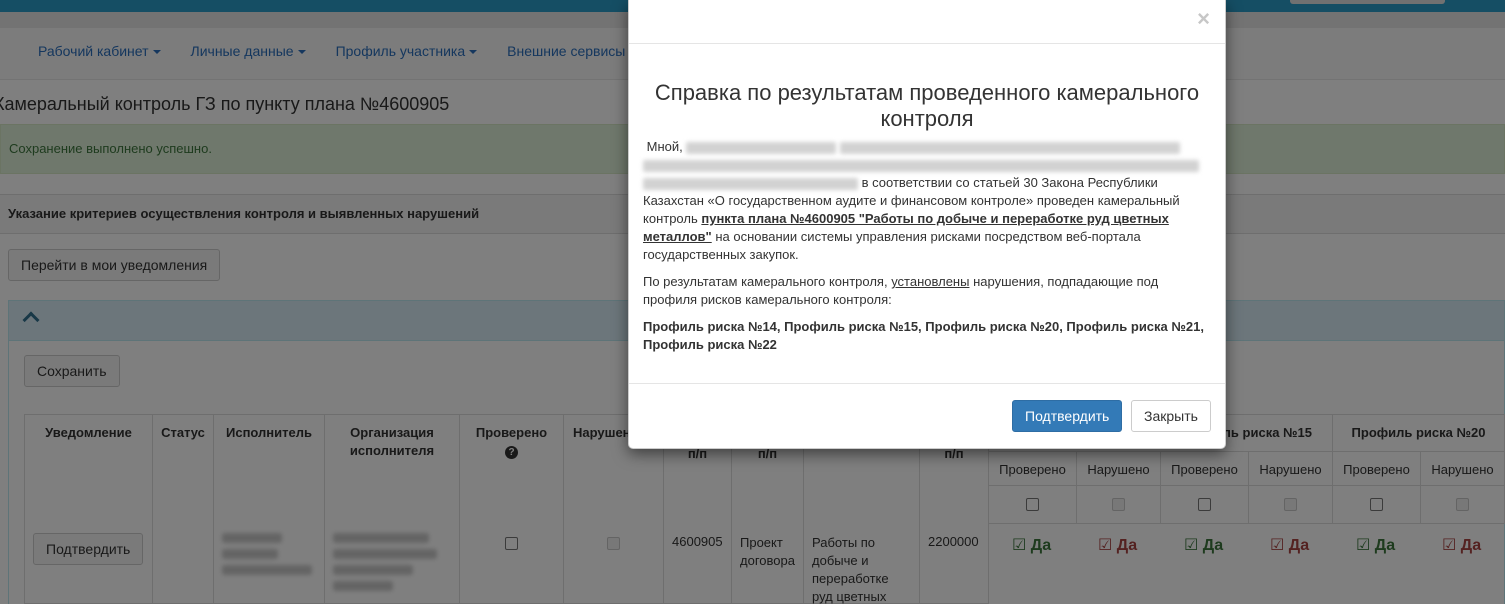  Describe the element at coordinates (927, 416) in the screenshot. I see `modal-footer: Подтвердить Закрыть` at that location.